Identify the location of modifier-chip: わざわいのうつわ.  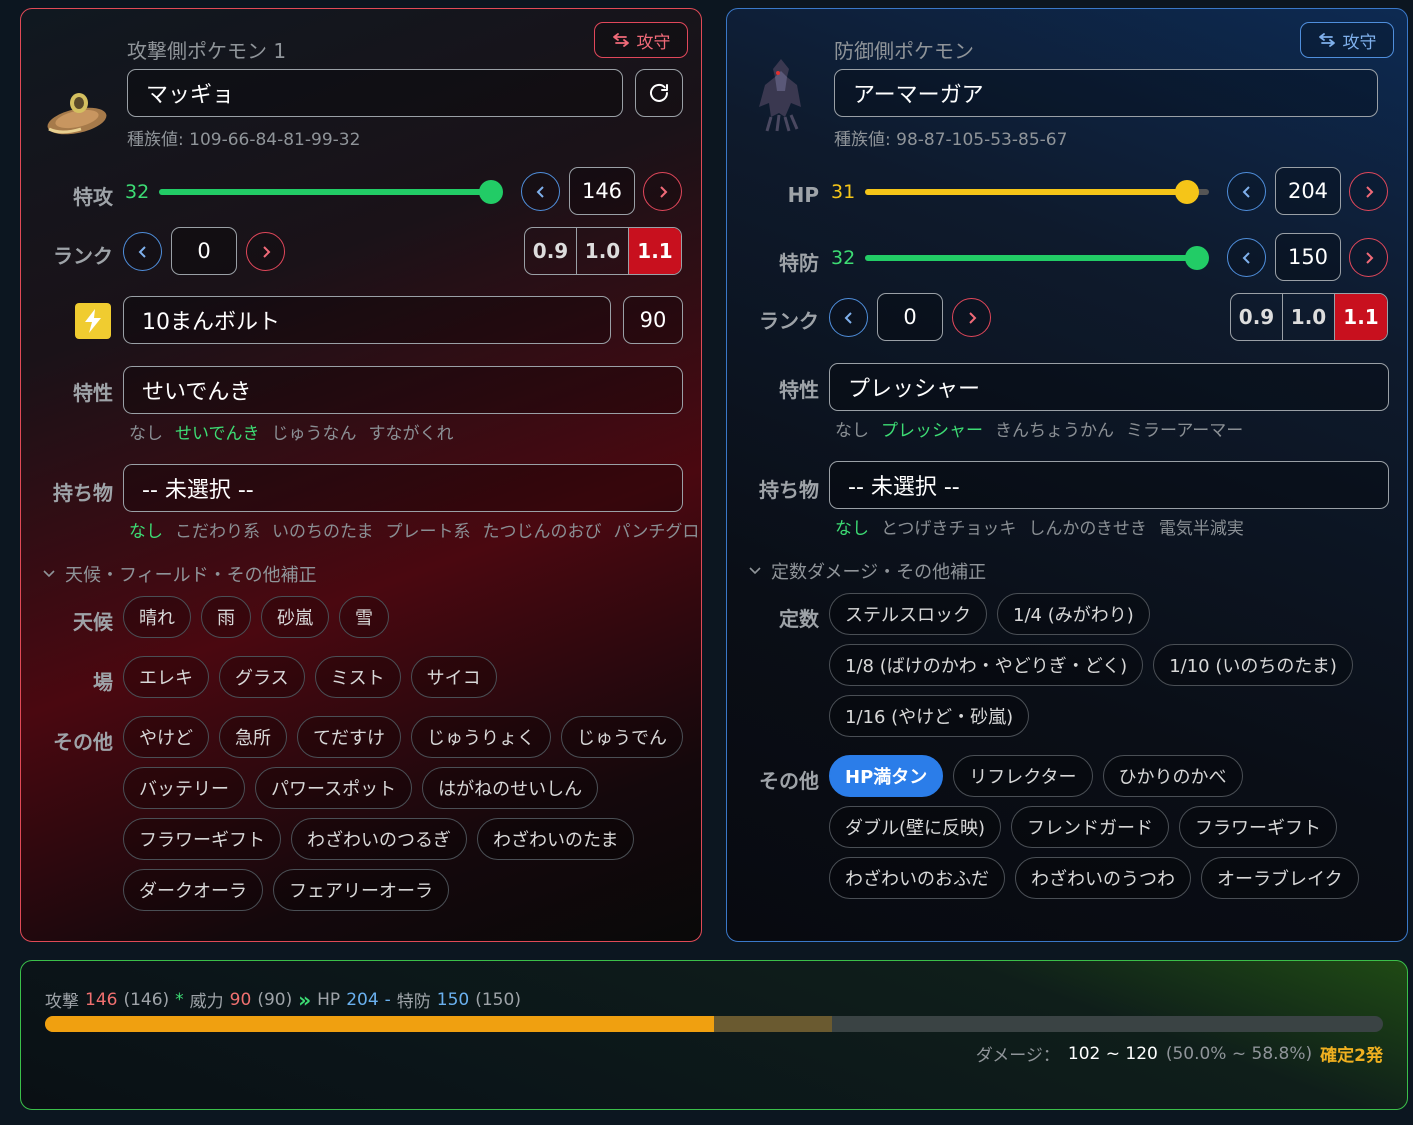
(1103, 878).